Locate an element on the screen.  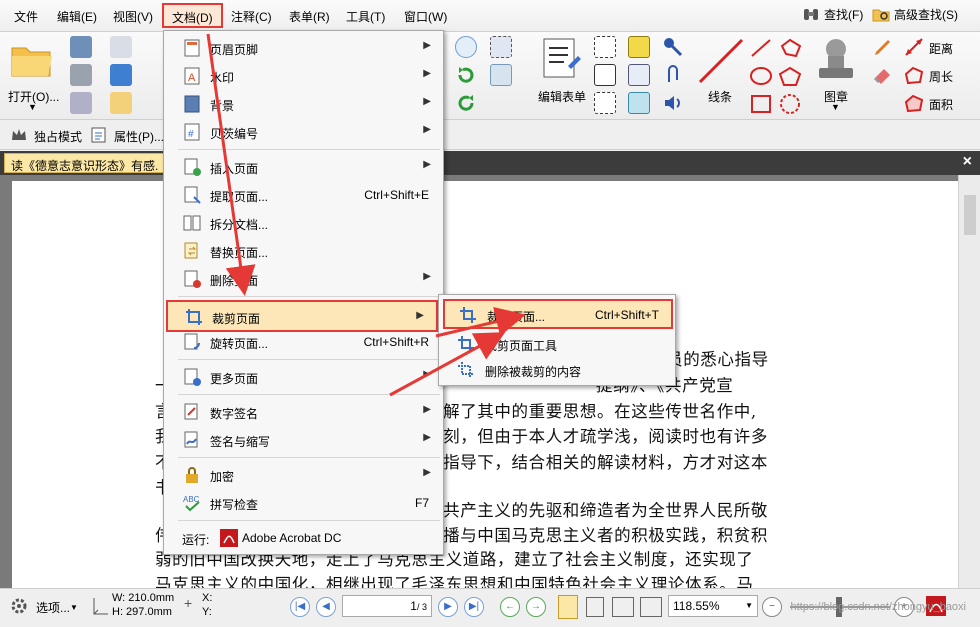
first-page-button: |◀ is located at coordinates (300, 607).